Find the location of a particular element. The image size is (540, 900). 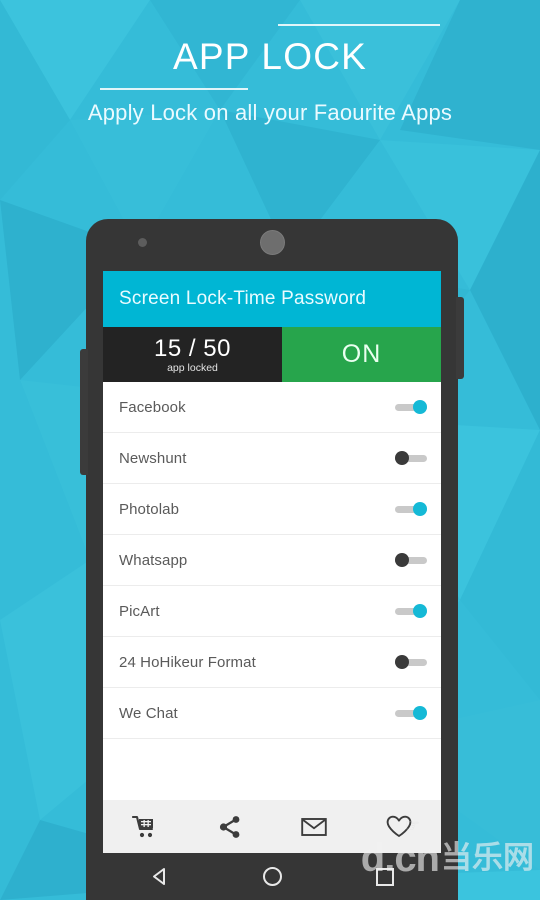

android-nav-bar is located at coordinates (272, 876).